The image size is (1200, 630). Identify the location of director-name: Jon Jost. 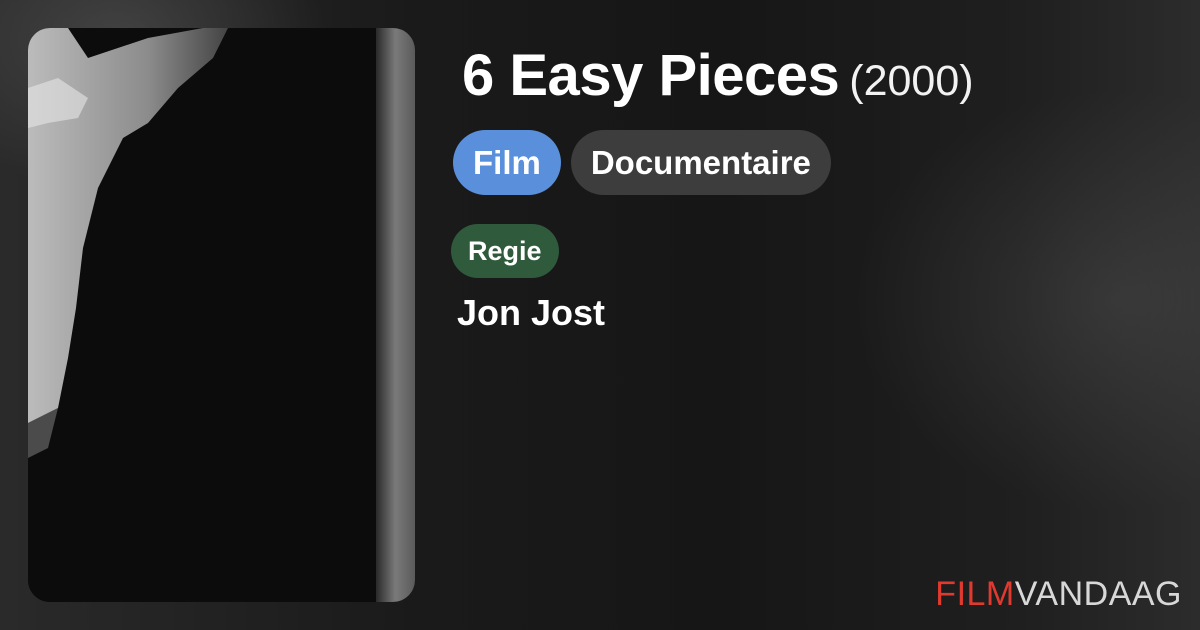
(531, 313).